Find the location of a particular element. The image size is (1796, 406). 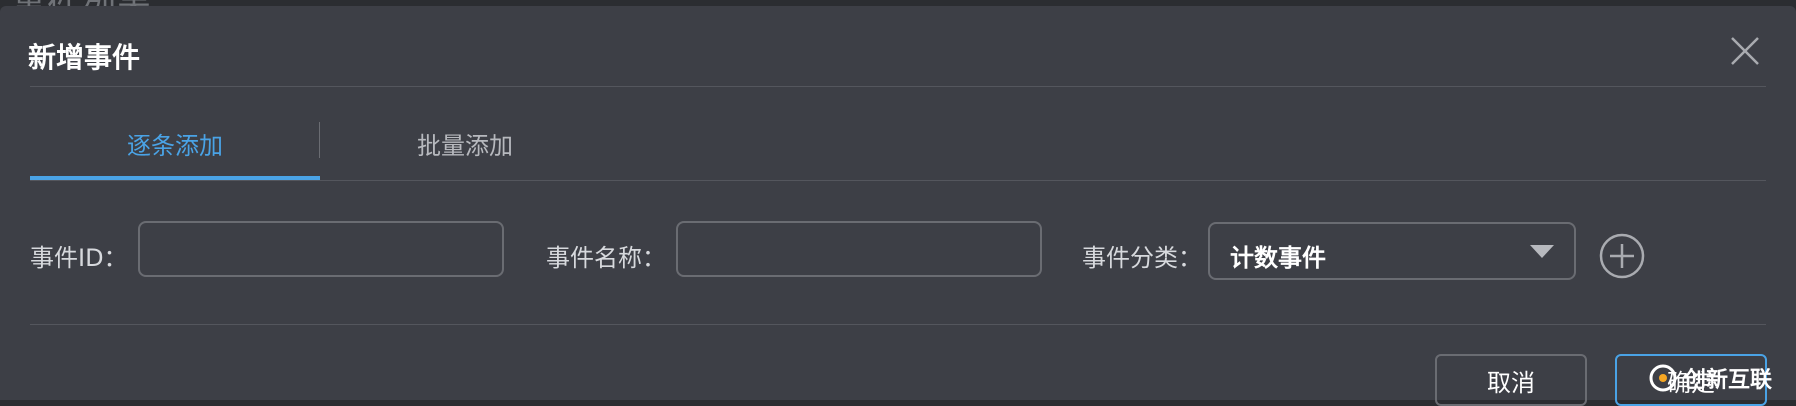

event-name-label: 事件名称： is located at coordinates (606, 258).